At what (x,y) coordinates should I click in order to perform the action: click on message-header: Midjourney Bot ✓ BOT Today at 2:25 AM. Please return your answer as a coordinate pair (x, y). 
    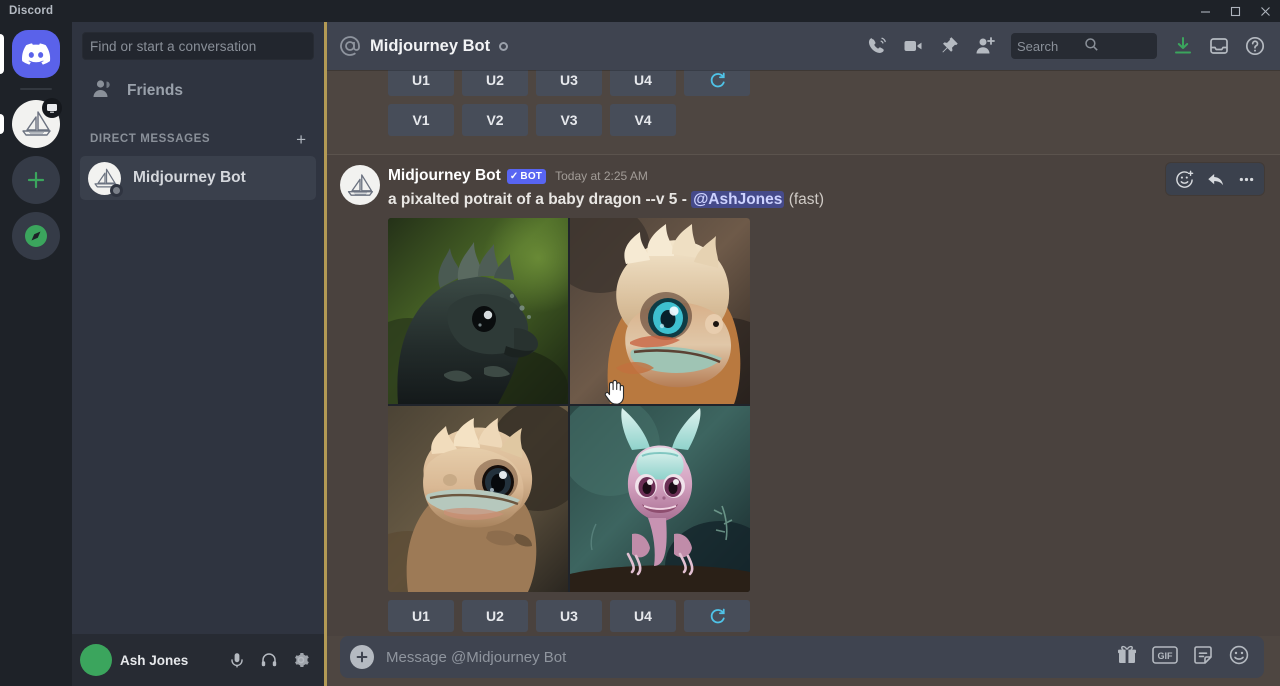
    Looking at the image, I should click on (826, 176).